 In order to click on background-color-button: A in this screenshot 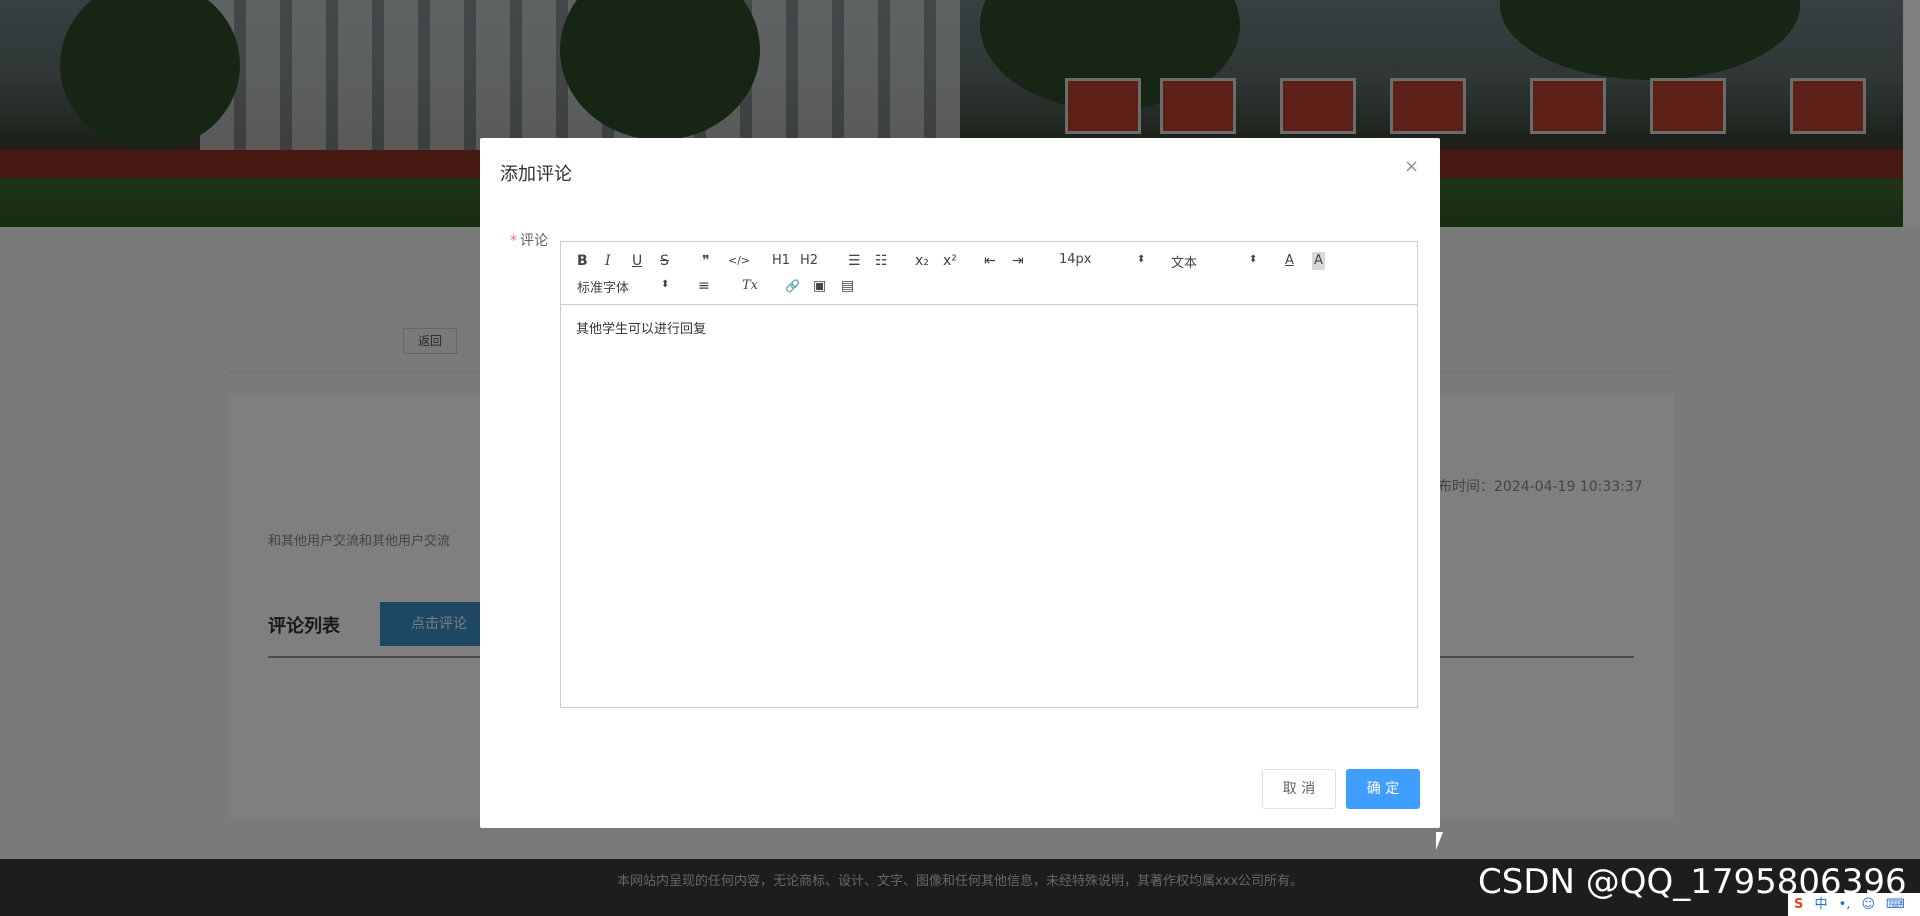, I will do `click(1318, 261)`.